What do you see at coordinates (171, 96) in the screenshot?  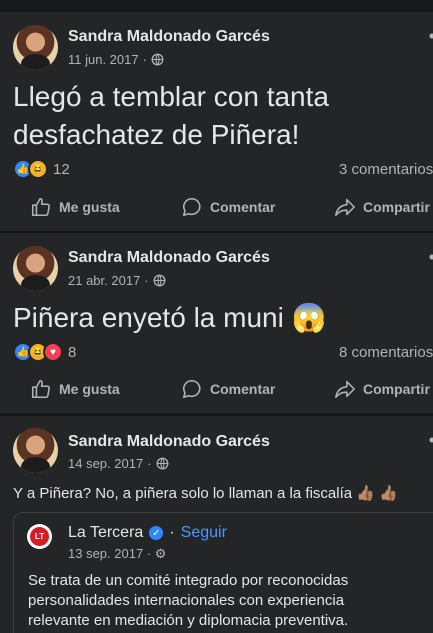 I see `post-text: Llegó a temblar con tanta` at bounding box center [171, 96].